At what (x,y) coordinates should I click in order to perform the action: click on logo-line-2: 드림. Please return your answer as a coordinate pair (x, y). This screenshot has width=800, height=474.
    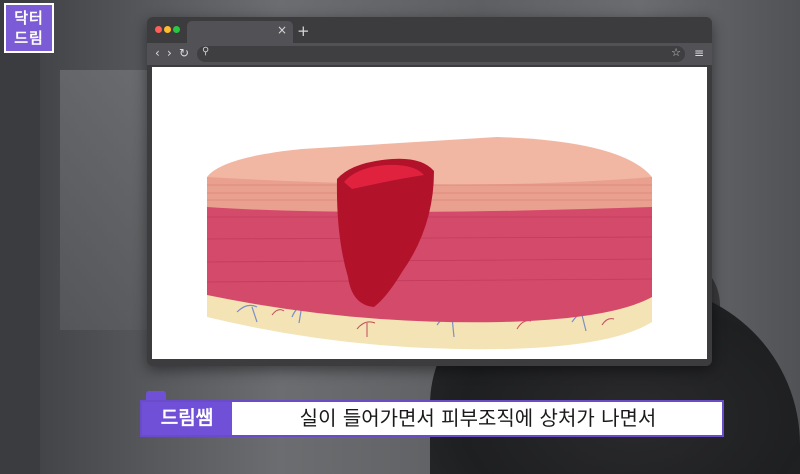
    Looking at the image, I should click on (29, 38).